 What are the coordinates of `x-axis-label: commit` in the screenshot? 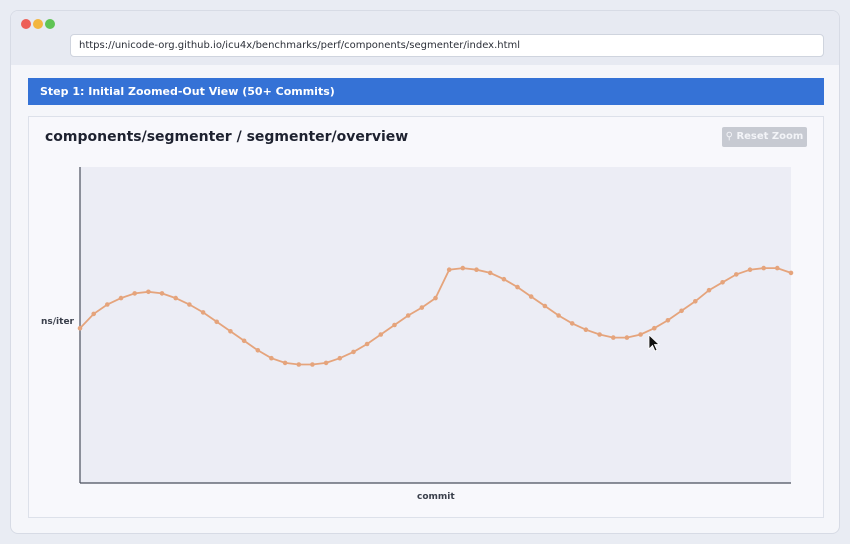 It's located at (436, 497).